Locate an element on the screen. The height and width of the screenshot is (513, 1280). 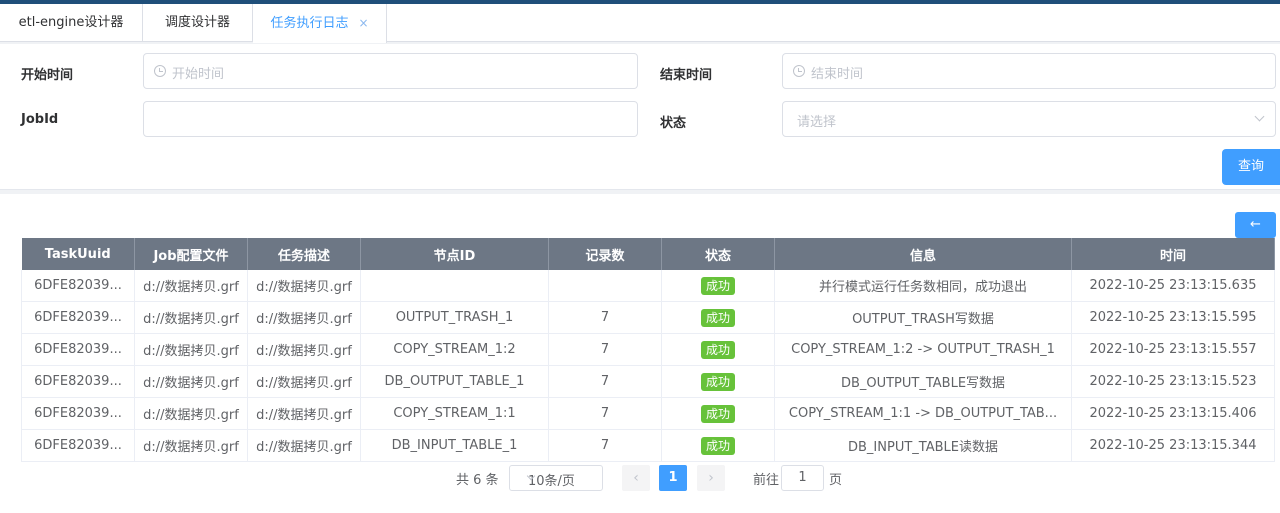
cell-node-id: DB_INPUT_TABLE_1 is located at coordinates (454, 445).